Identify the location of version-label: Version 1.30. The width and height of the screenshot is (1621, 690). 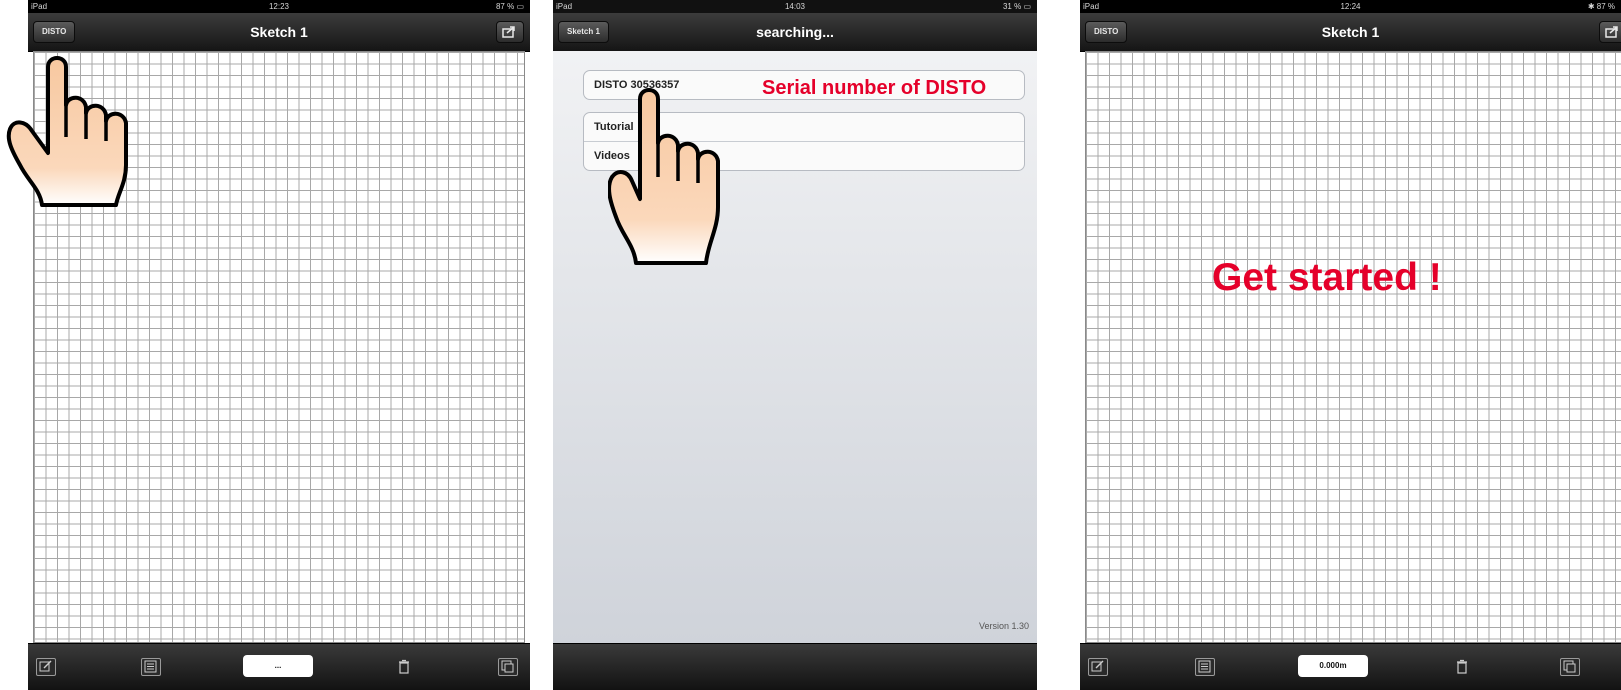
(1003, 626).